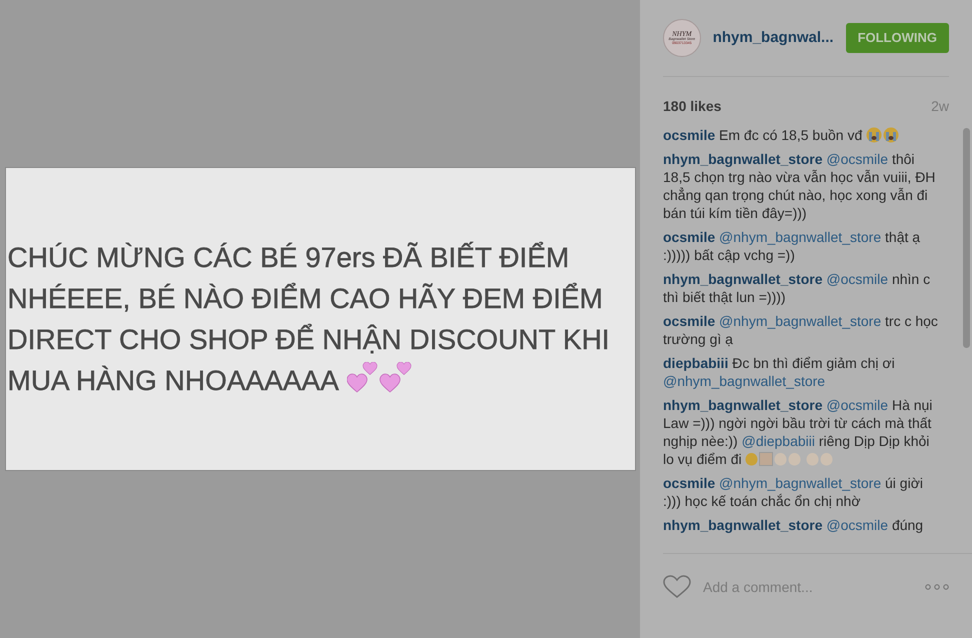 The width and height of the screenshot is (972, 638). I want to click on post-age: 2w, so click(940, 106).